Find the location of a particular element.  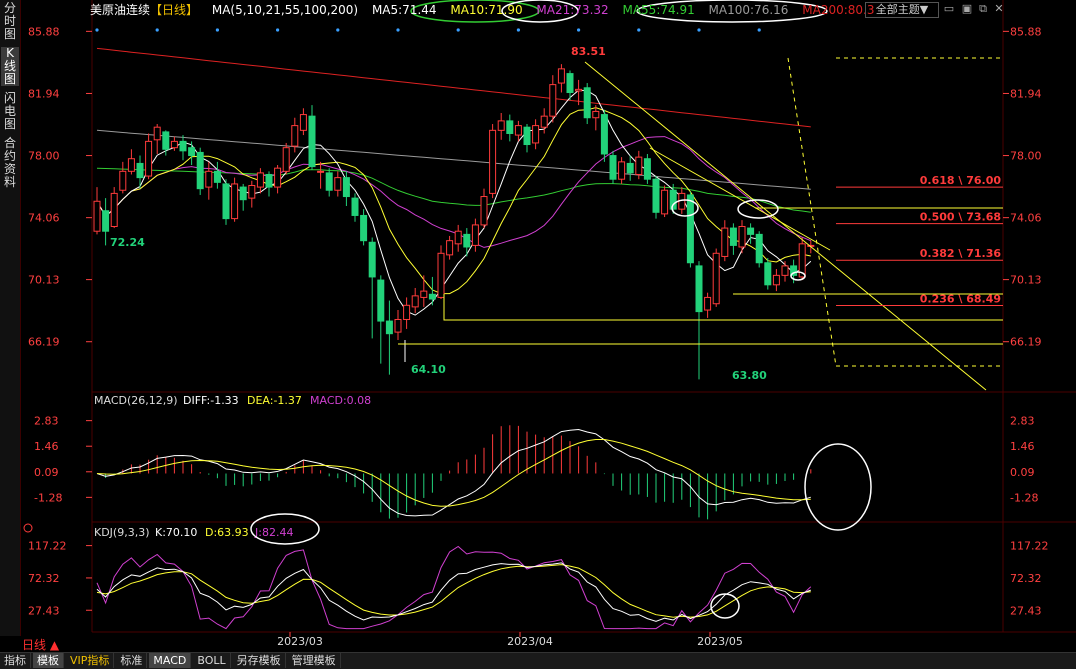

theme-select: 全部主题▼ is located at coordinates (902, 10).